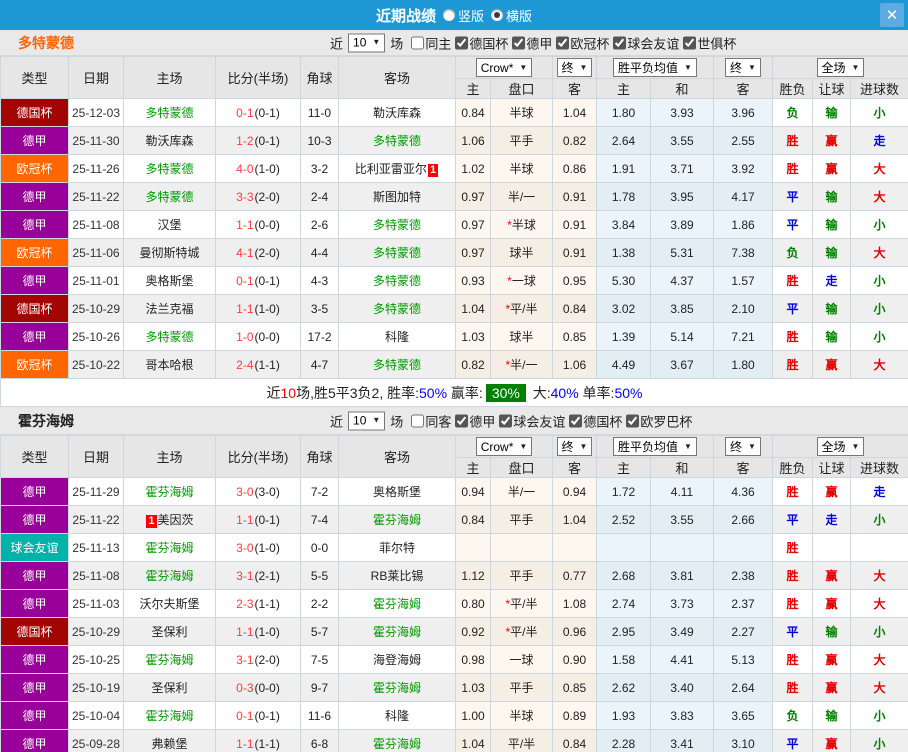  What do you see at coordinates (574, 364) in the screenshot?
I see `cell-crow-away-odds: 1.06` at bounding box center [574, 364].